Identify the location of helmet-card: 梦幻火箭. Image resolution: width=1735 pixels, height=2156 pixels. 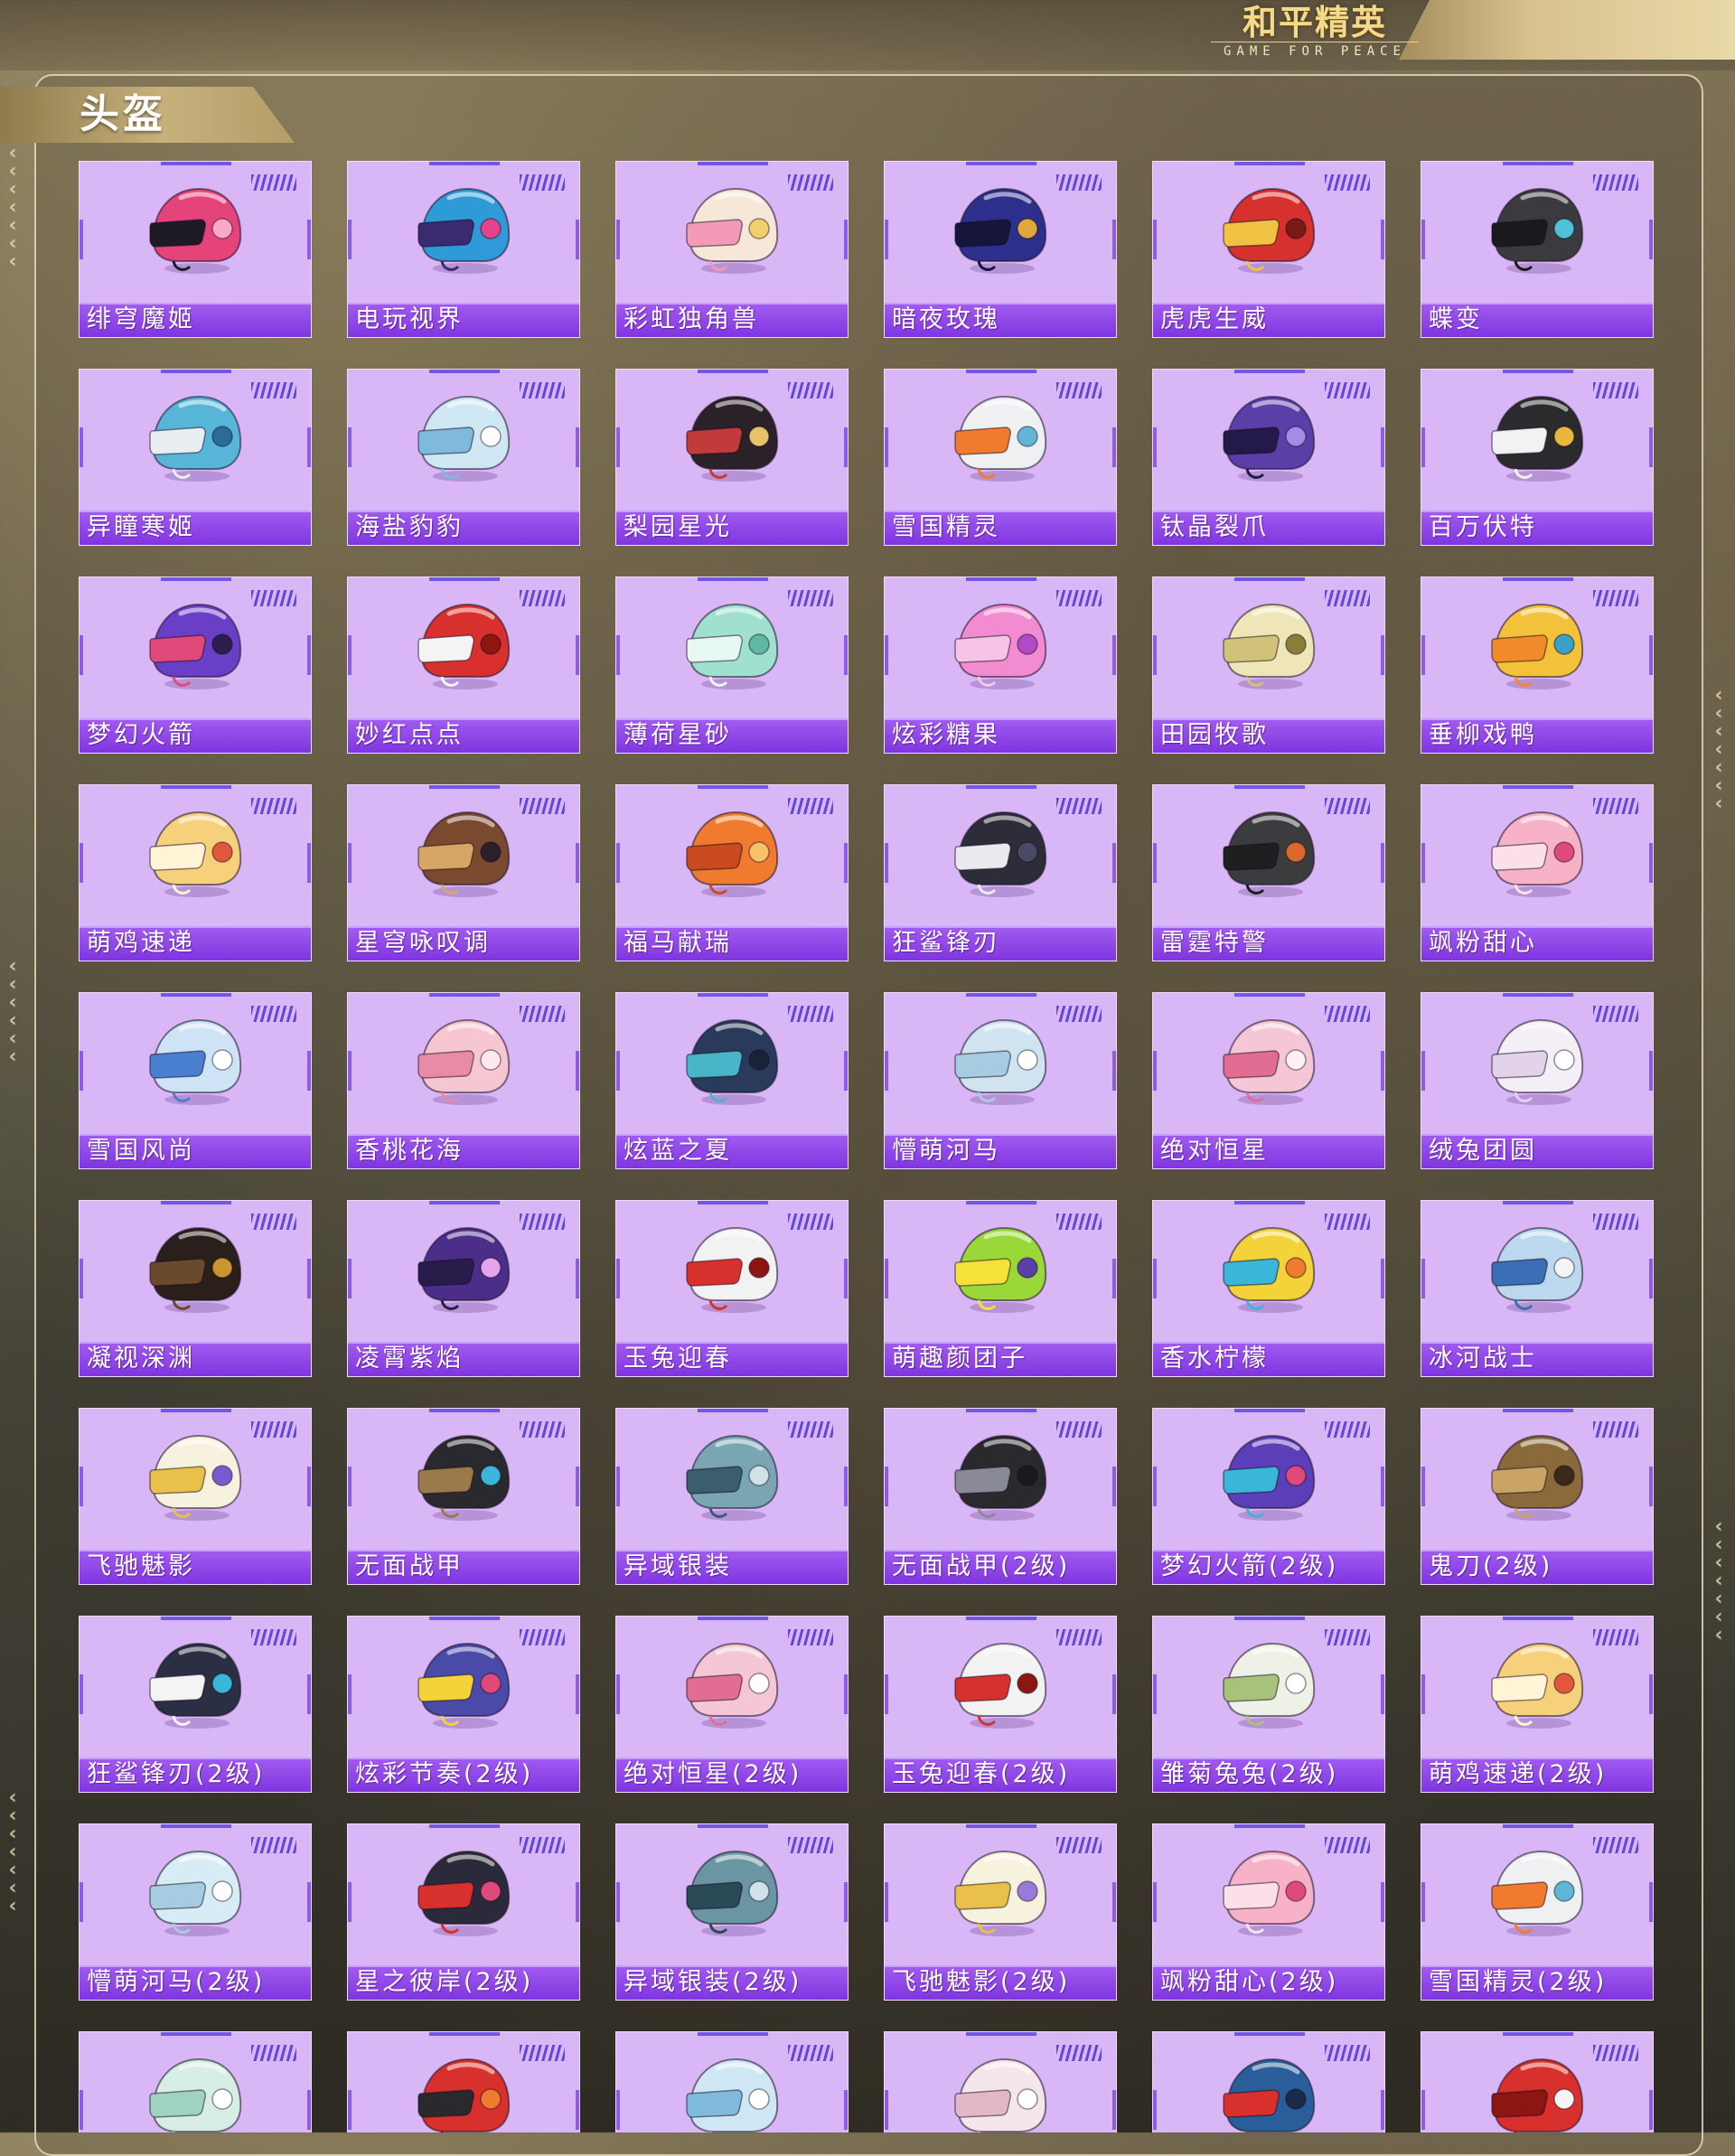
(196, 665).